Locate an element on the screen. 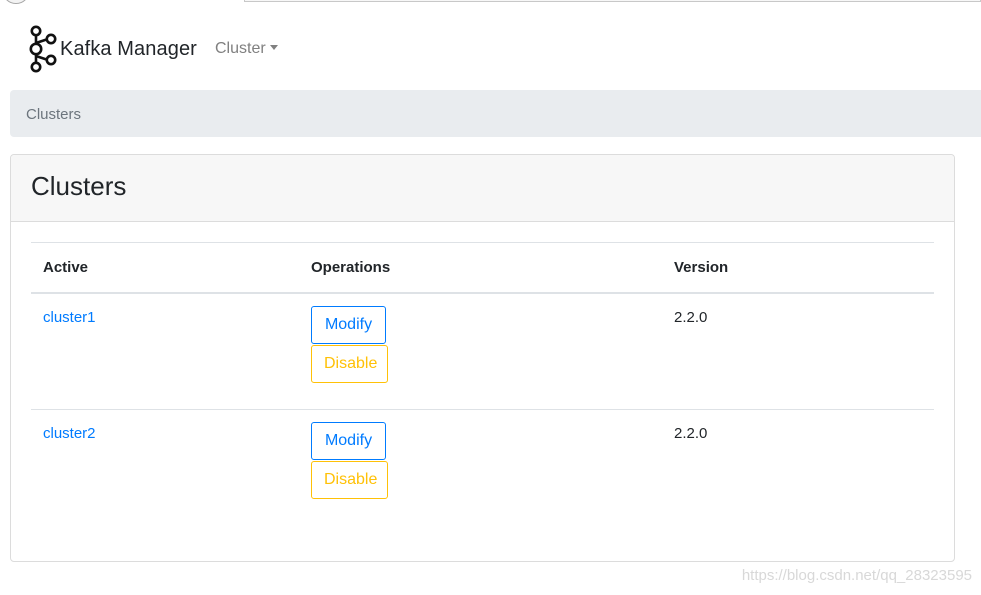 This screenshot has width=981, height=595. watermark: https://blog.csdn.net/qq_28323595 is located at coordinates (856, 575).